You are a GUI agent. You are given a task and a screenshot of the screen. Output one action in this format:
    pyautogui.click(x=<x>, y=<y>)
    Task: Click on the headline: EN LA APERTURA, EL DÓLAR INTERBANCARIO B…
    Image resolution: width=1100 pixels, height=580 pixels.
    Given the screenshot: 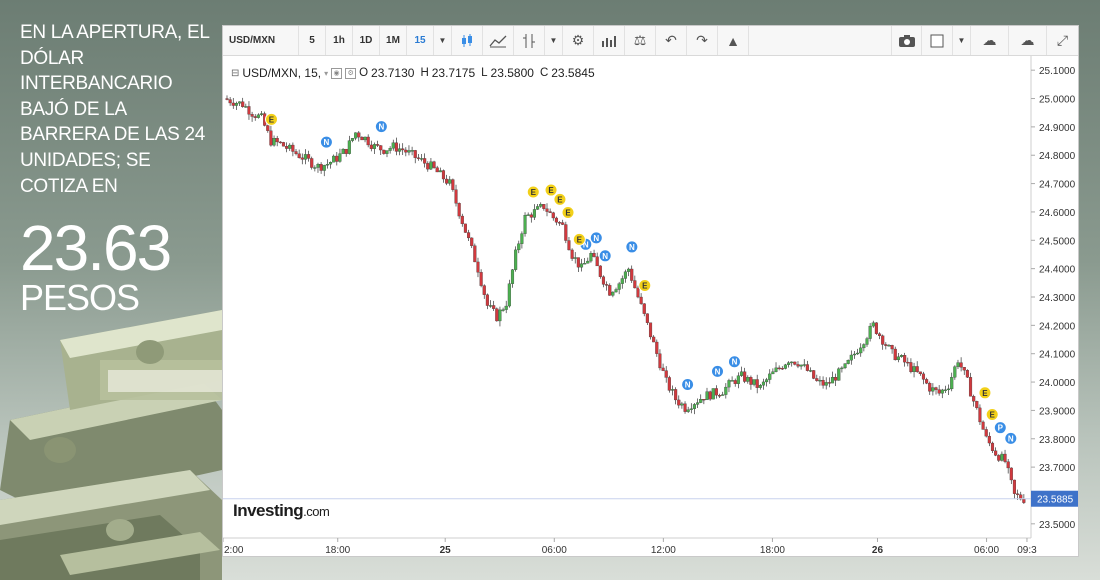 What is the action you would take?
    pyautogui.click(x=117, y=168)
    